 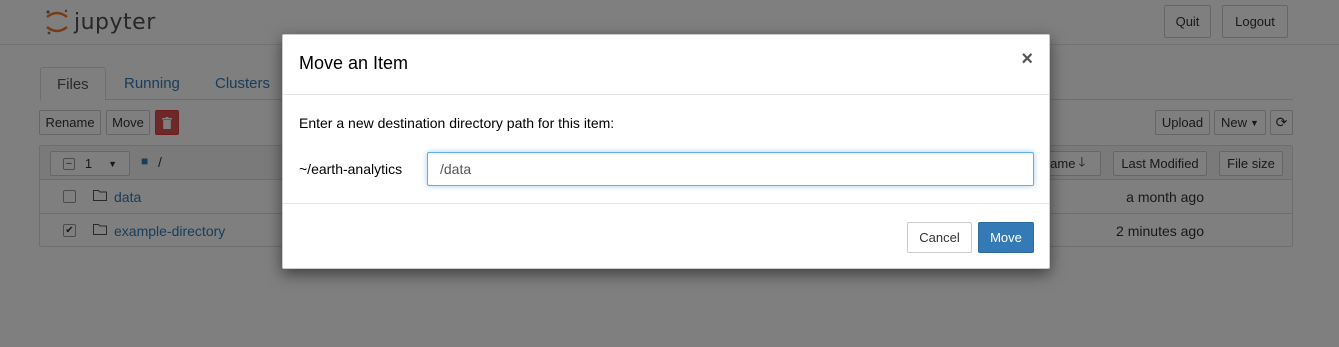 I want to click on close-icon: ×, so click(x=1027, y=59).